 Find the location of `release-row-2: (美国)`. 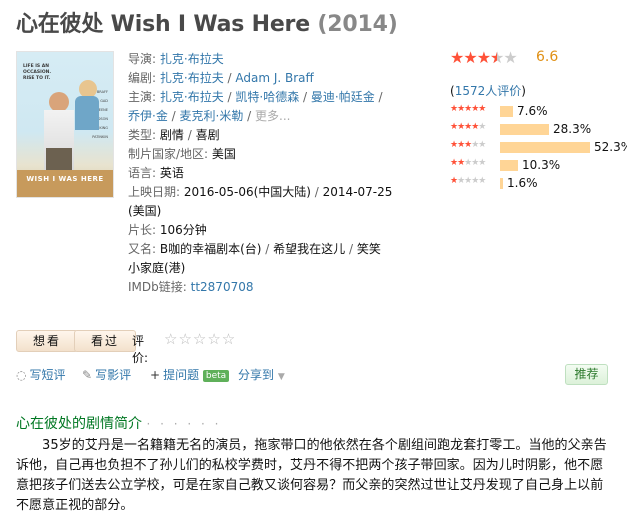

release-row-2: (美国) is located at coordinates (263, 211).